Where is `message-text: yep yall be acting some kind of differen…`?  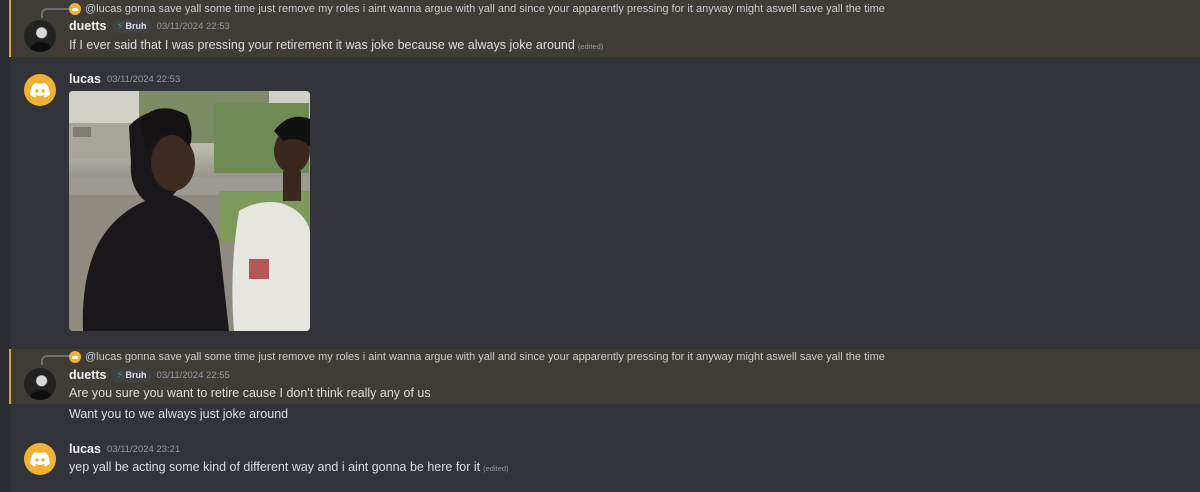
message-text: yep yall be acting some kind of differen… is located at coordinates (275, 467).